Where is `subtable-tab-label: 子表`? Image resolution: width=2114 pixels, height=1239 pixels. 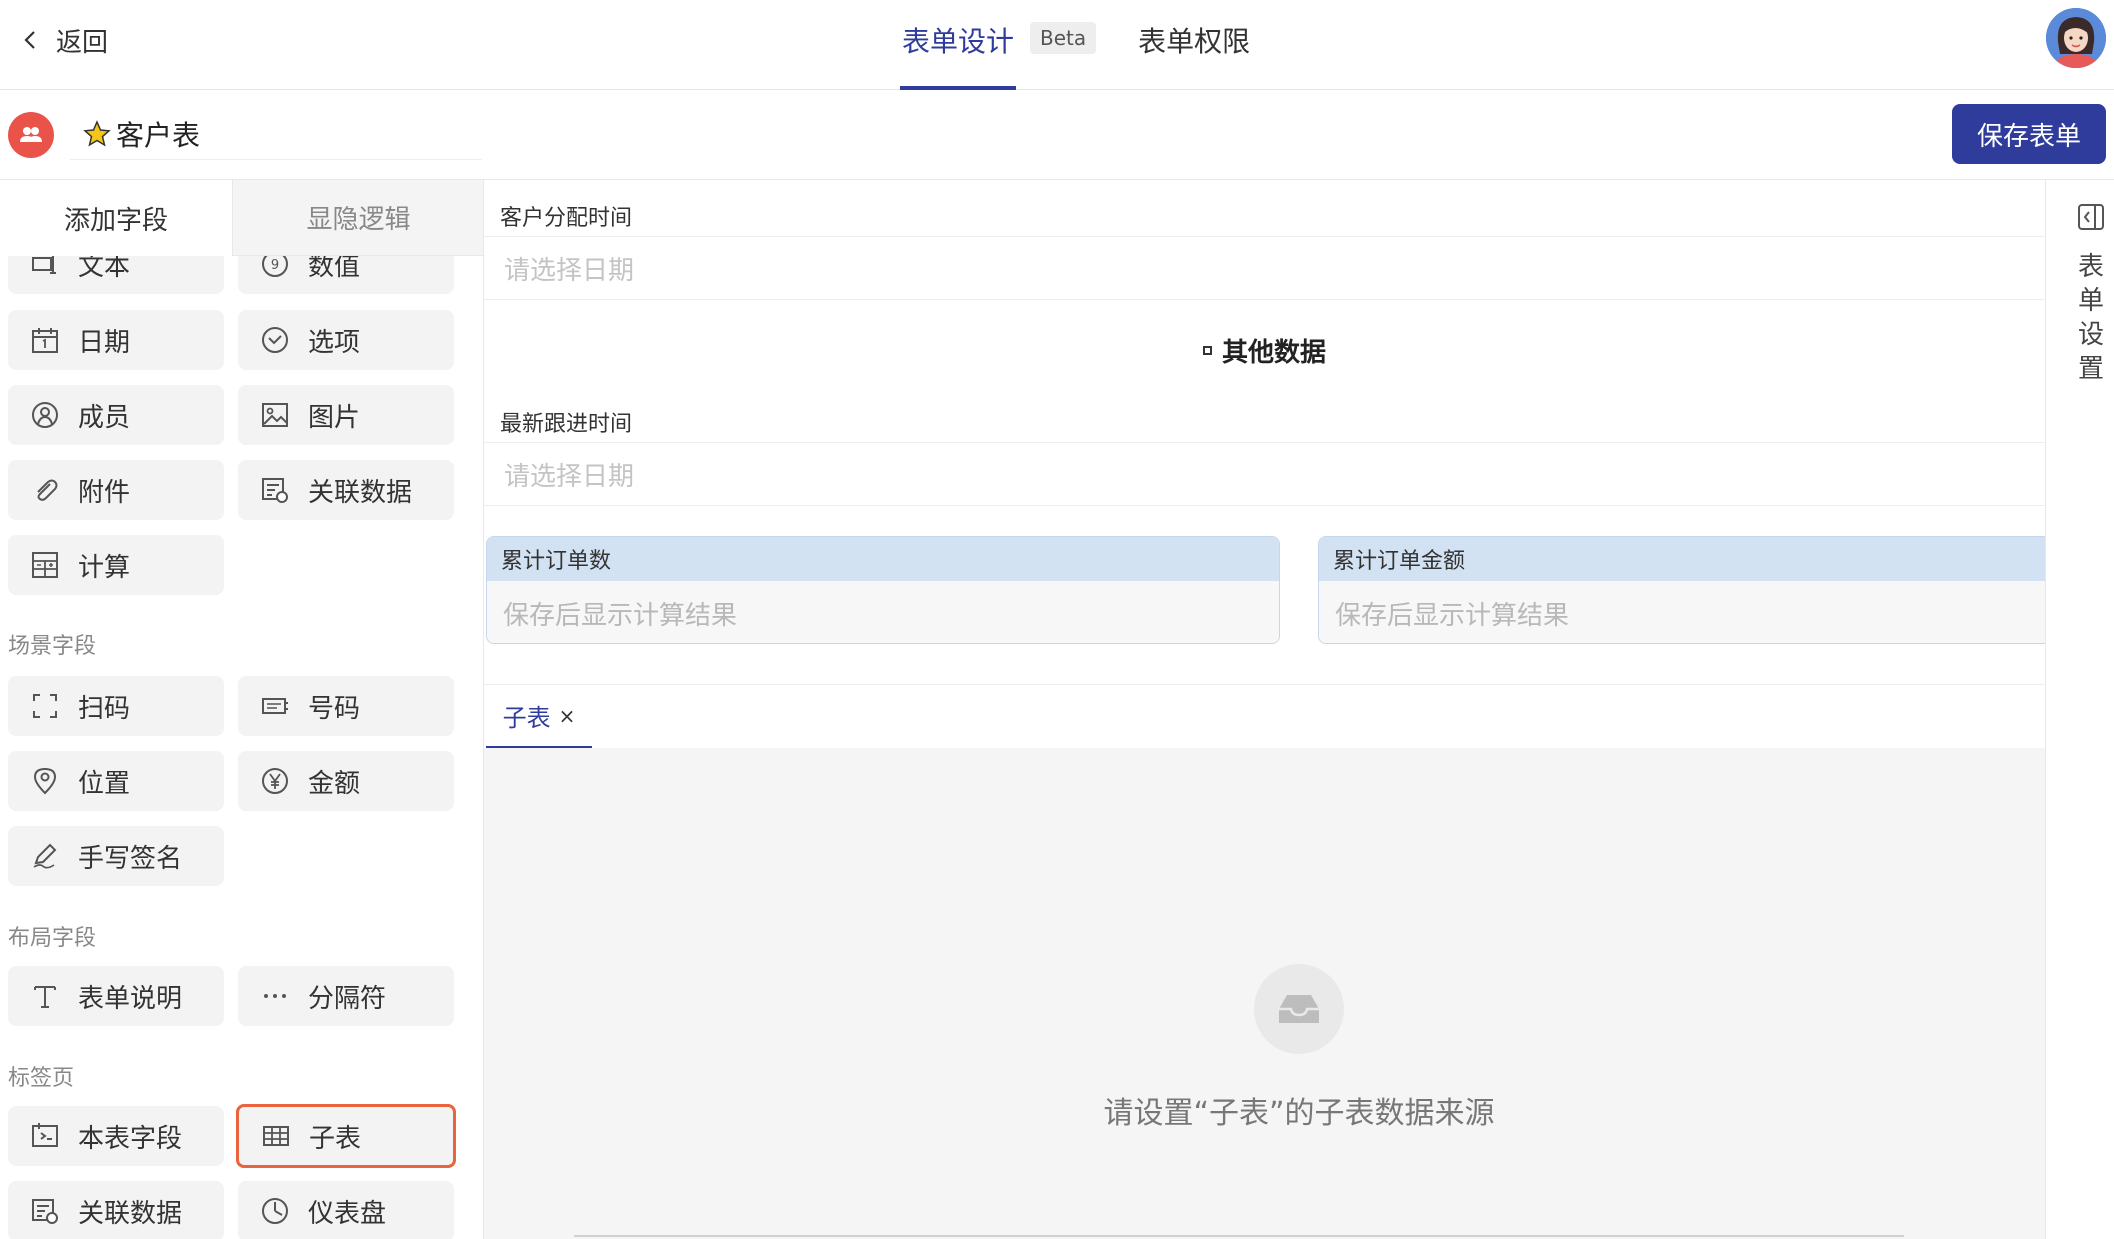 subtable-tab-label: 子表 is located at coordinates (526, 718).